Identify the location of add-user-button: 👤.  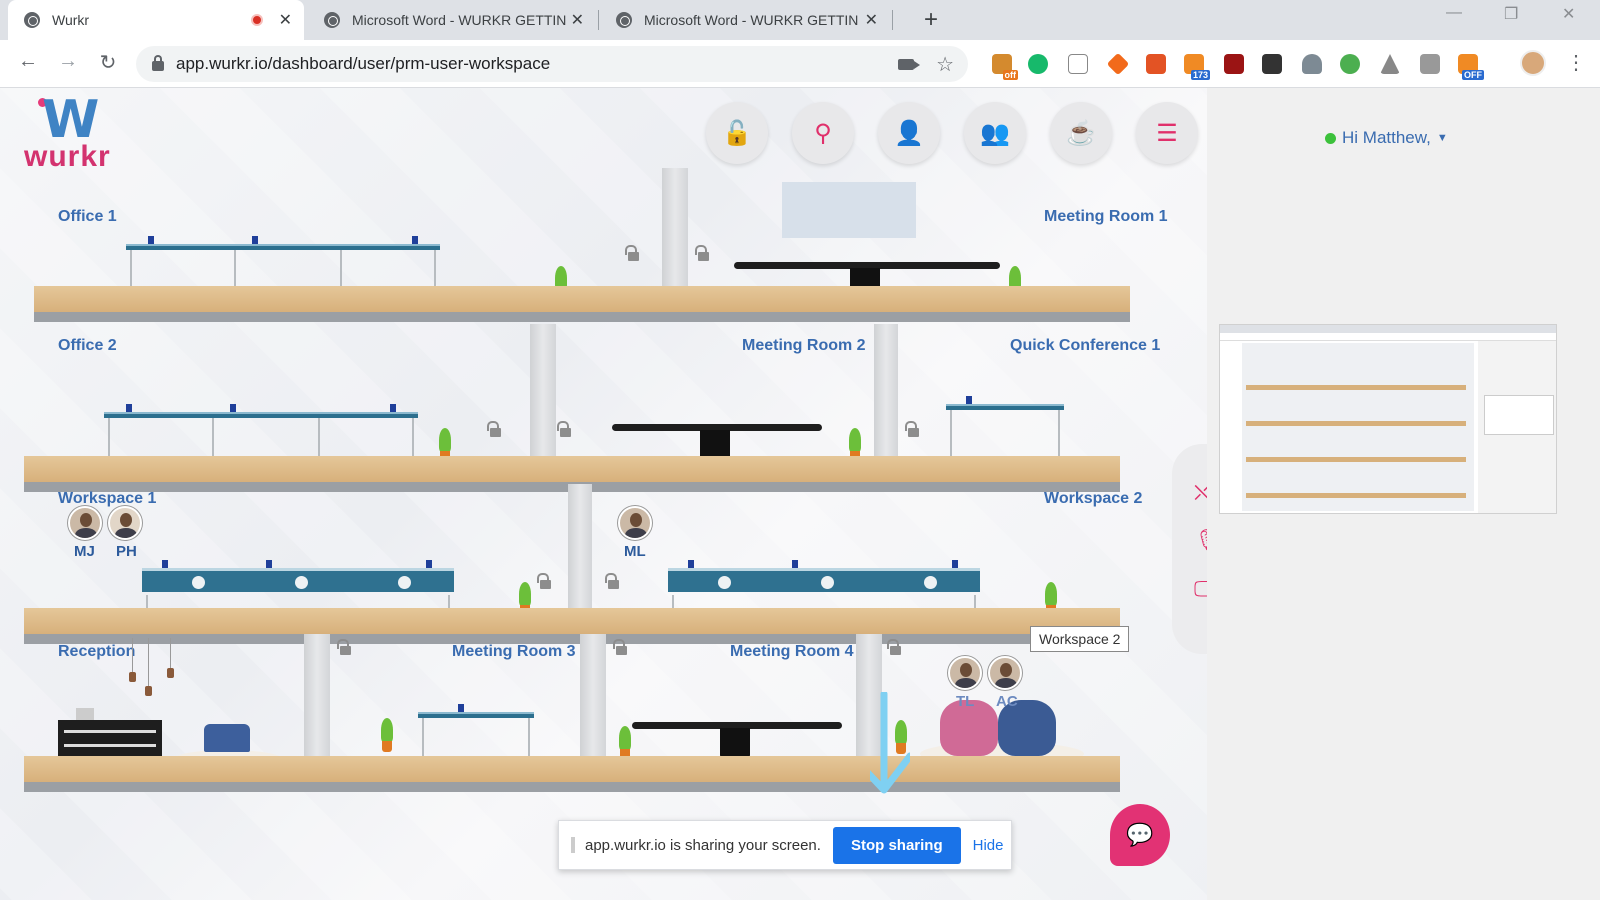
(909, 133).